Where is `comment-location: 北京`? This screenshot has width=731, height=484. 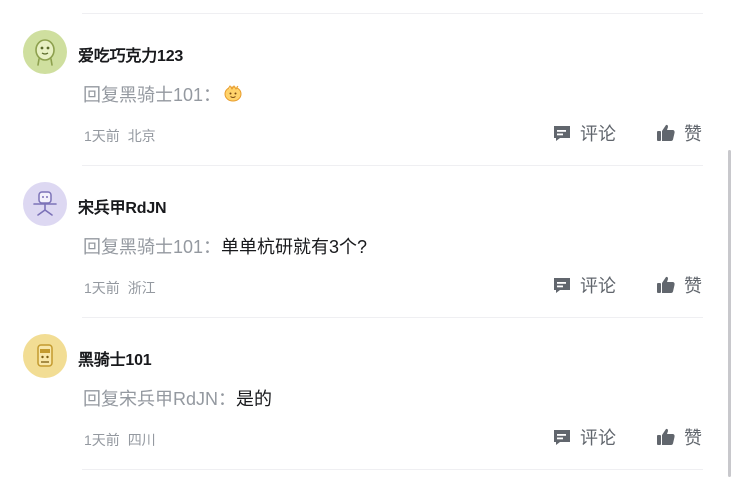 comment-location: 北京 is located at coordinates (141, 136).